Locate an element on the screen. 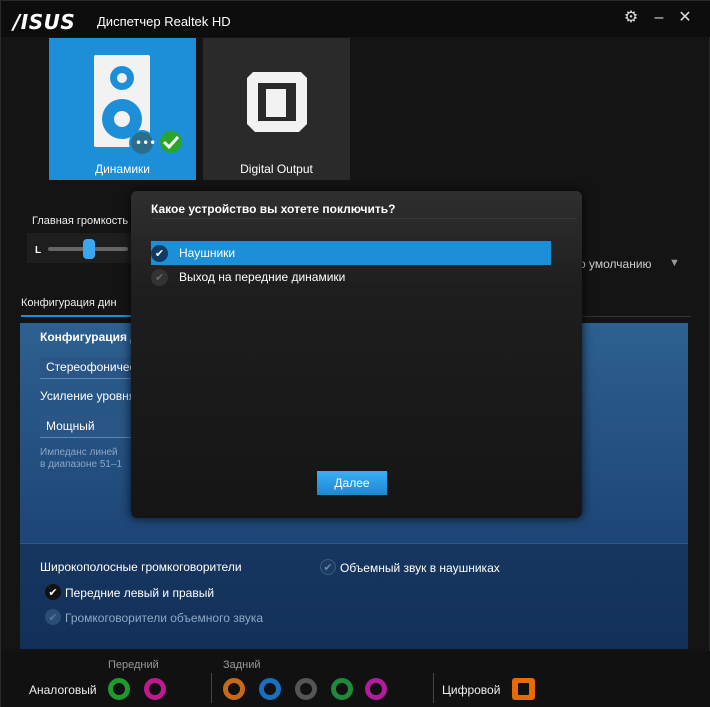 Image resolution: width=710 pixels, height=707 pixels. speaker-config-select: Стереофонические is located at coordinates (88, 368).